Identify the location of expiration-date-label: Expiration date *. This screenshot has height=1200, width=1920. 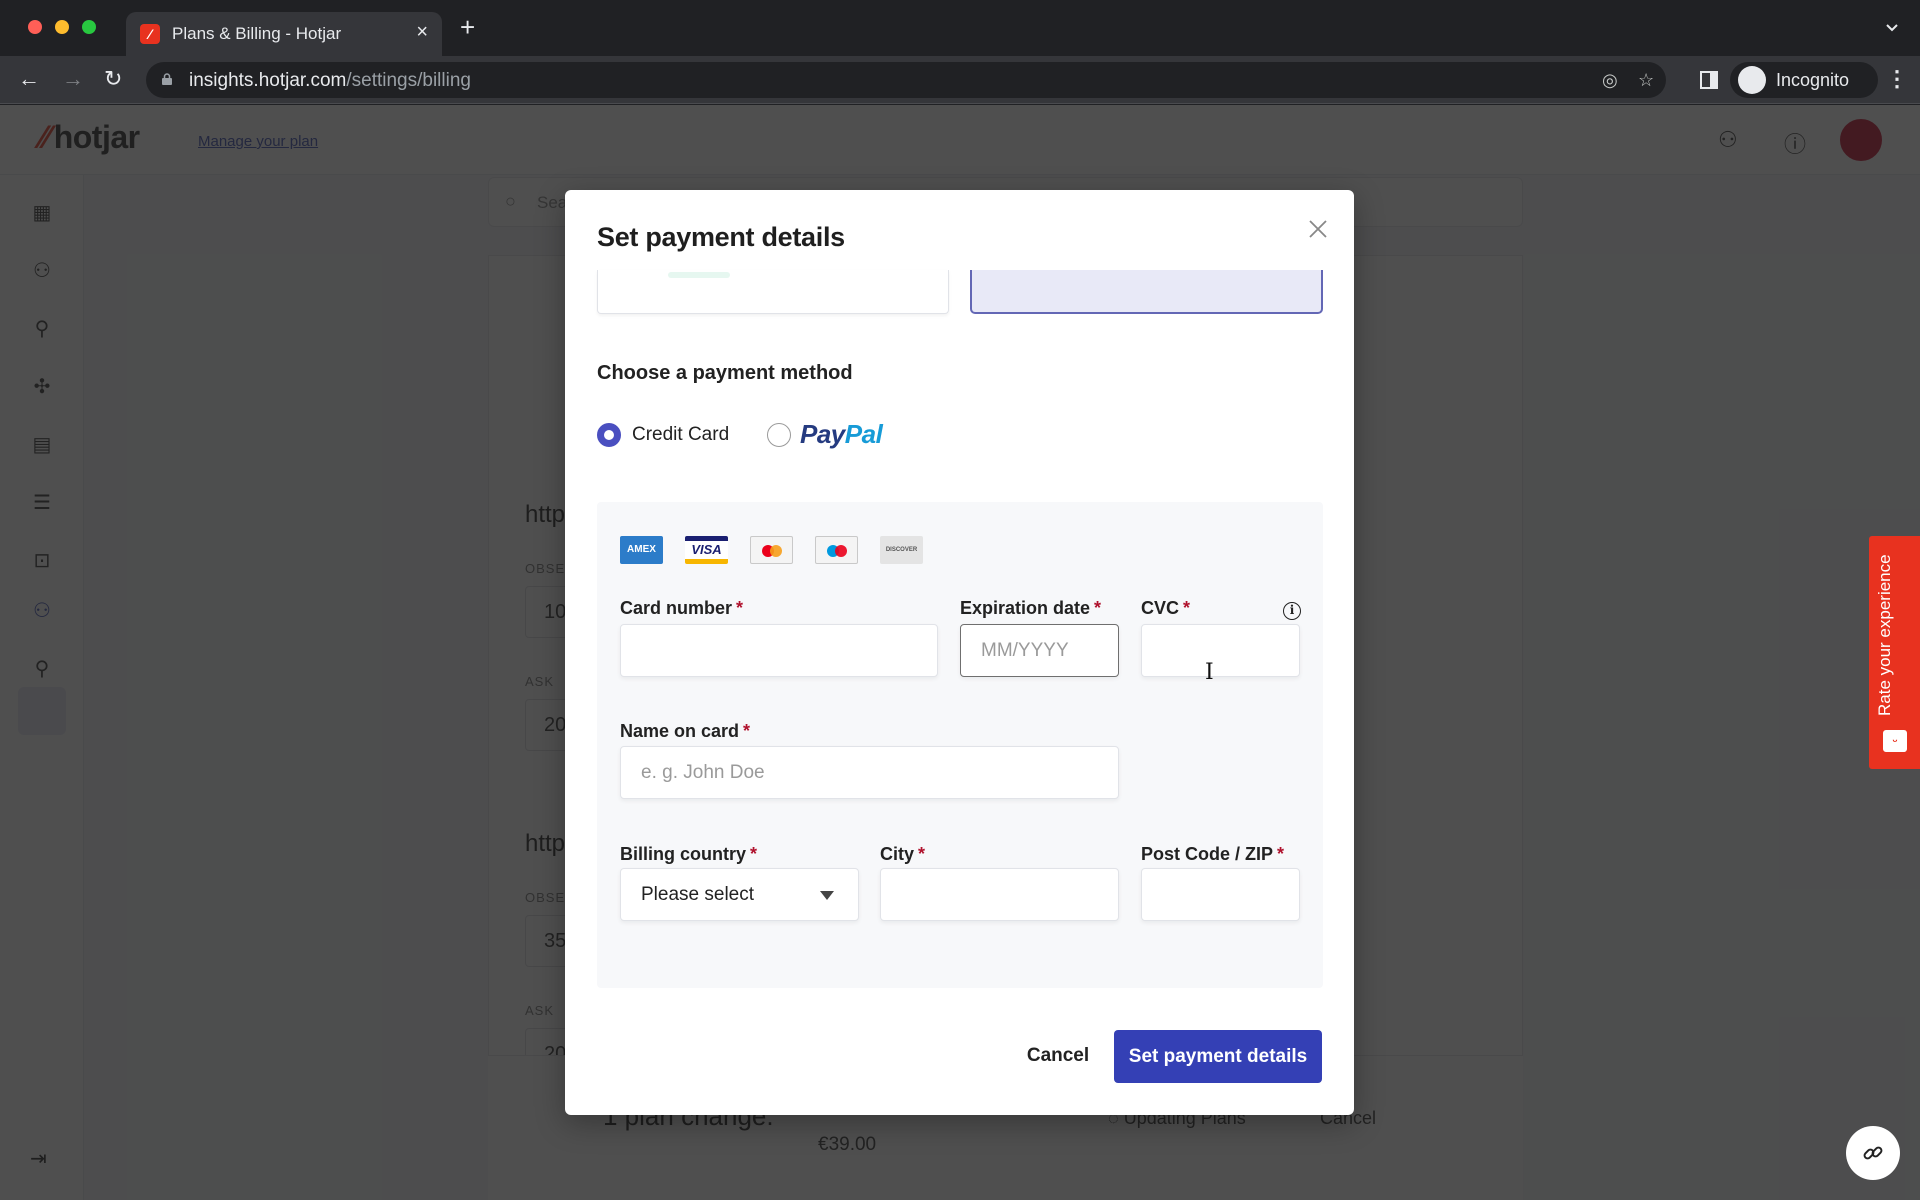
(1031, 608).